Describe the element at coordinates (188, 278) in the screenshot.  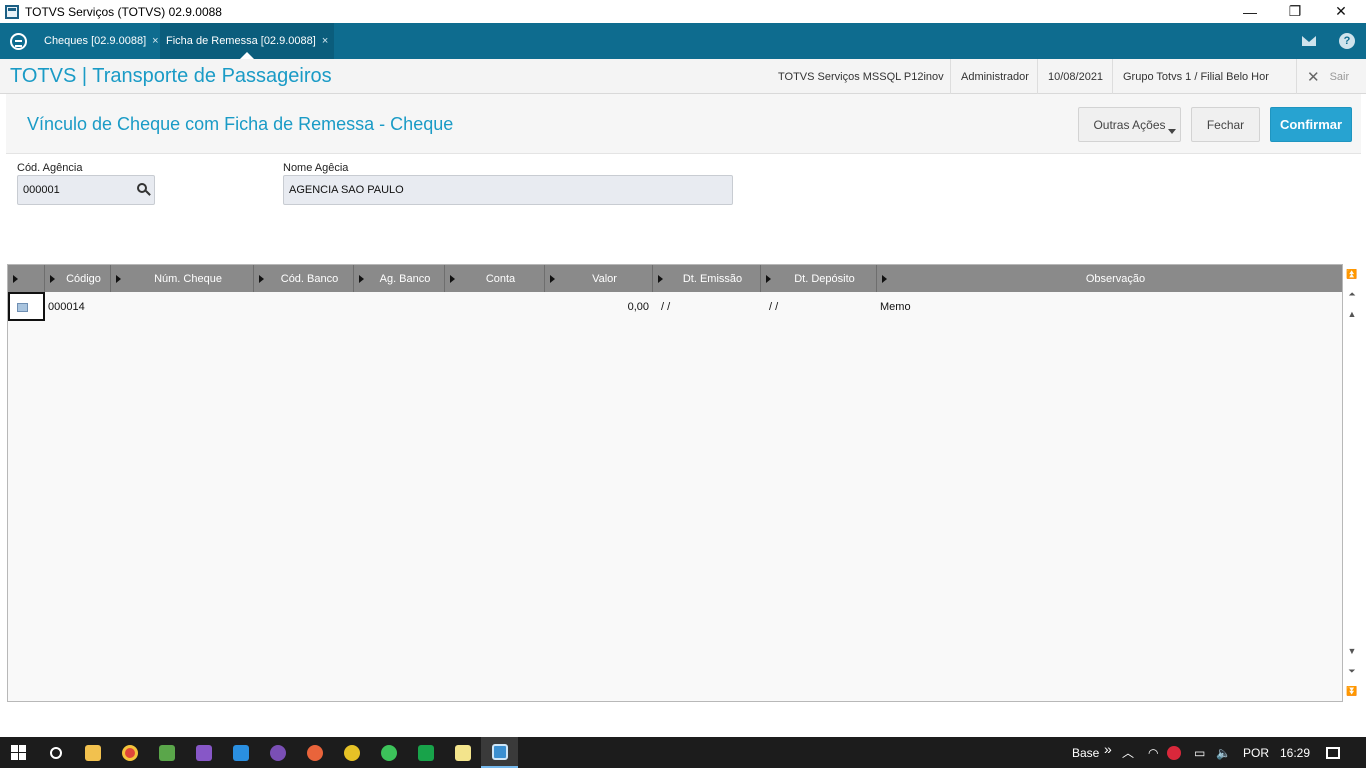
I see `column-label: Núm. Cheque` at that location.